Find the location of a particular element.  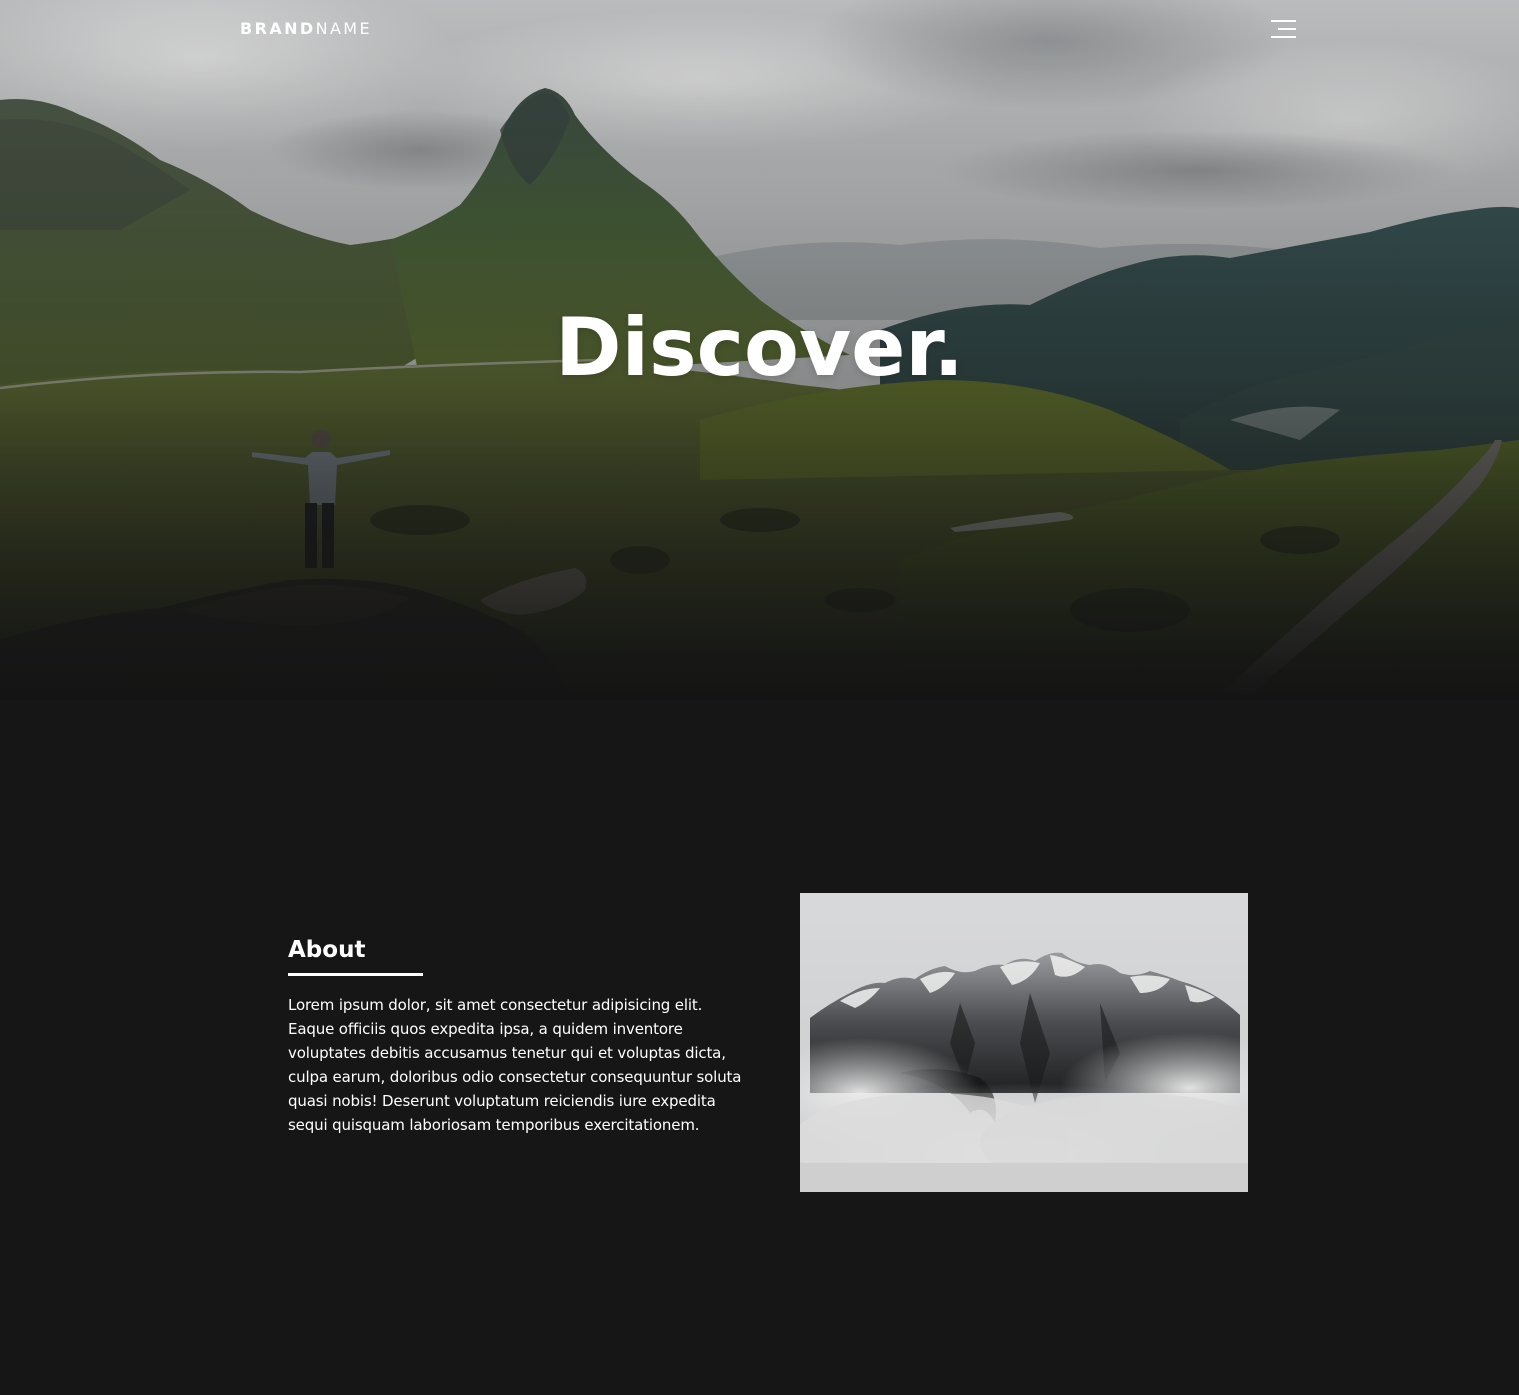

about-heading: About is located at coordinates (327, 950).